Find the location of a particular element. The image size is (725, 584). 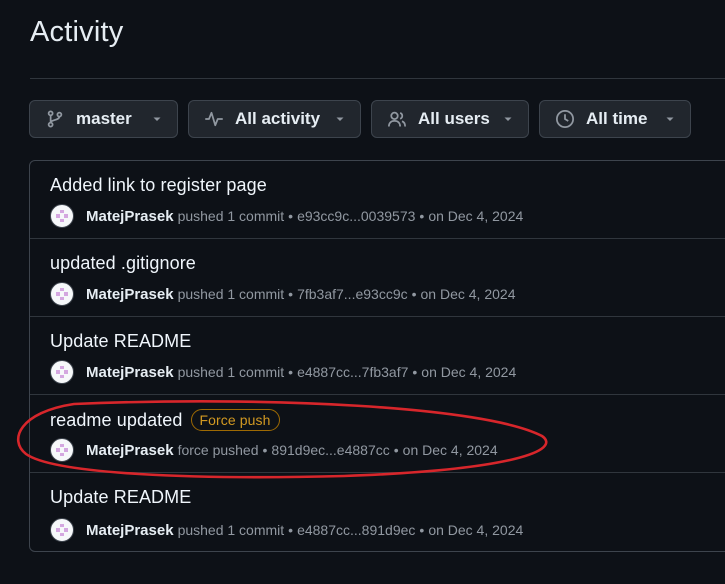

people-icon is located at coordinates (397, 119).